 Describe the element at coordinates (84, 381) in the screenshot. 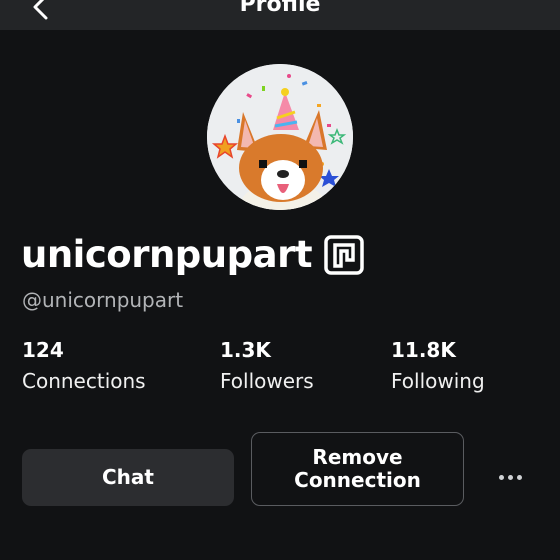

I see `stat-label: Connections` at that location.